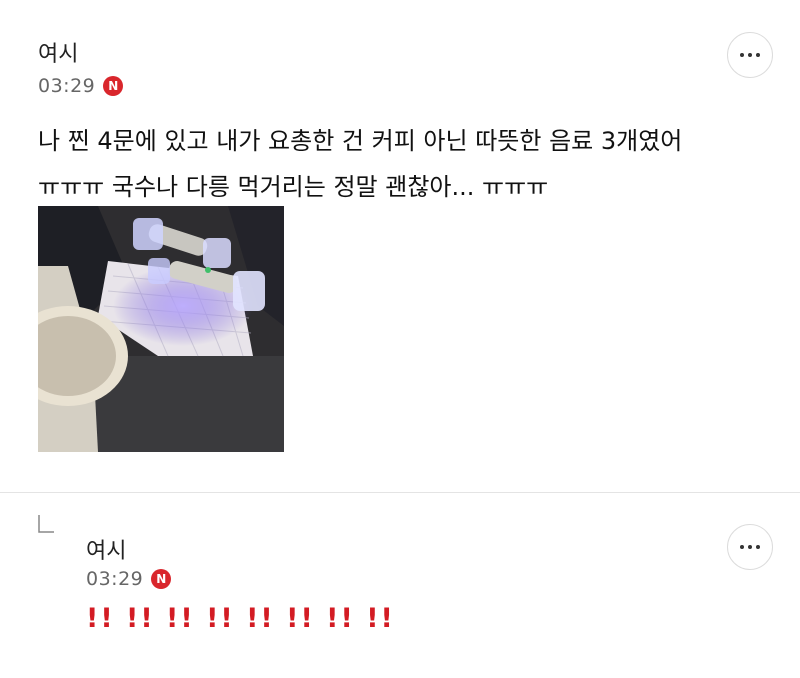 This screenshot has width=800, height=678. Describe the element at coordinates (293, 187) in the screenshot. I see `comment-body-line: ㅠㅠㅠ 국수나 다릉 먹거리는 정말 괜찮아... ㅠㅠㅠ` at that location.